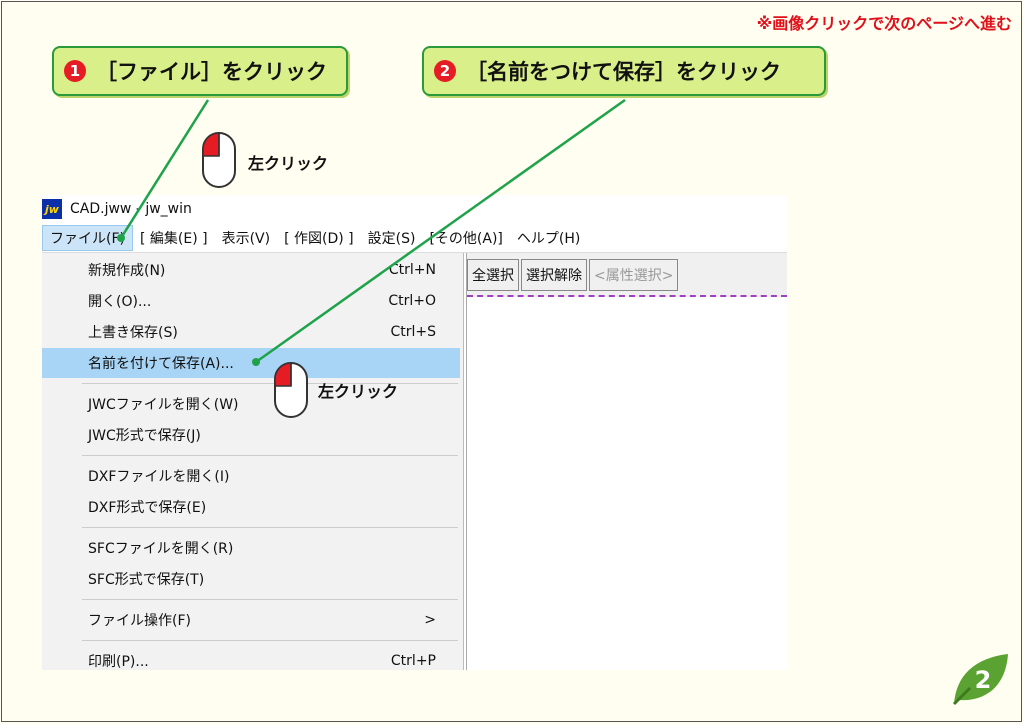  What do you see at coordinates (251, 620) in the screenshot?
I see `menu-item-file-ops: ファイル操作(F) >` at bounding box center [251, 620].